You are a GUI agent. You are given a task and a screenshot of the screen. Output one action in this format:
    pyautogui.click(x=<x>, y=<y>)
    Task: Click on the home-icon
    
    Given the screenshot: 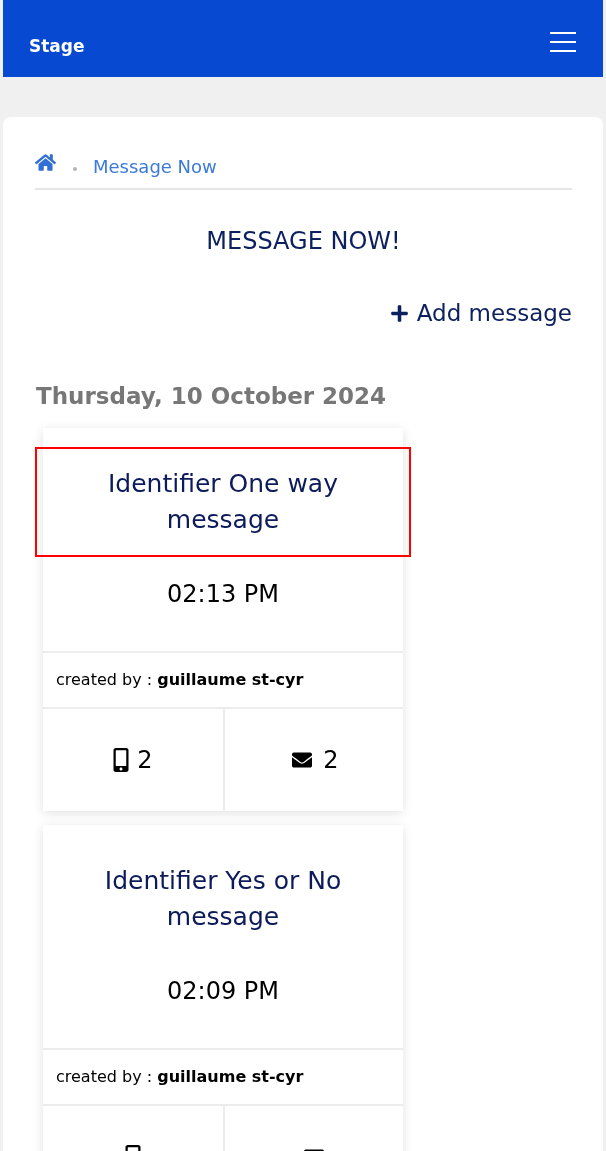 What is the action you would take?
    pyautogui.click(x=45, y=162)
    